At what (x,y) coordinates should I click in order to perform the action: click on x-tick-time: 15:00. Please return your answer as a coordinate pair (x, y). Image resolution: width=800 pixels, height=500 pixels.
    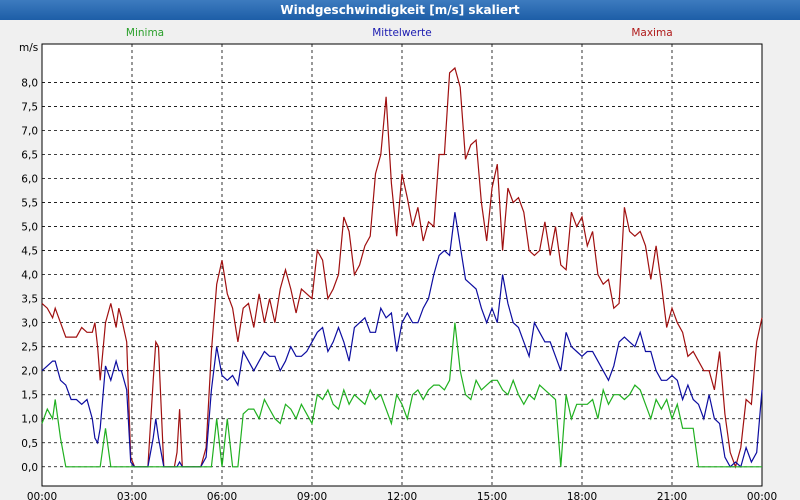
    Looking at the image, I should click on (492, 495).